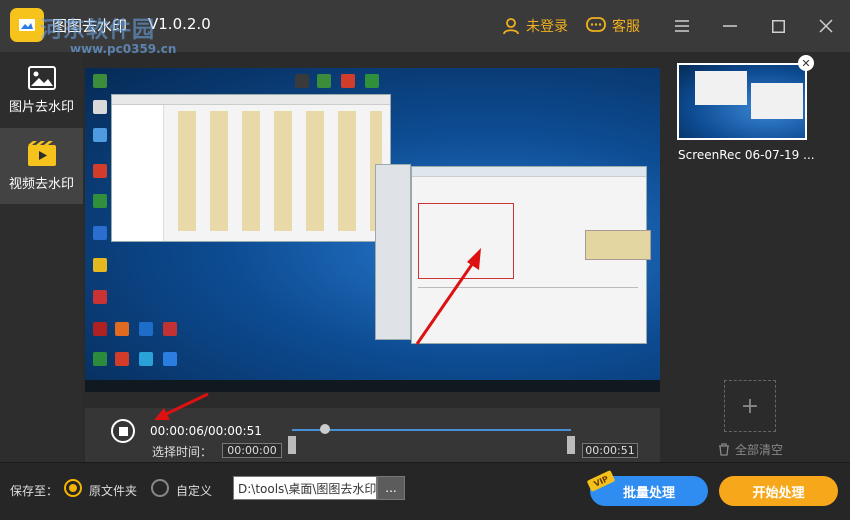  What do you see at coordinates (648, 493) in the screenshot?
I see `batch-label: 批量处理` at bounding box center [648, 493].